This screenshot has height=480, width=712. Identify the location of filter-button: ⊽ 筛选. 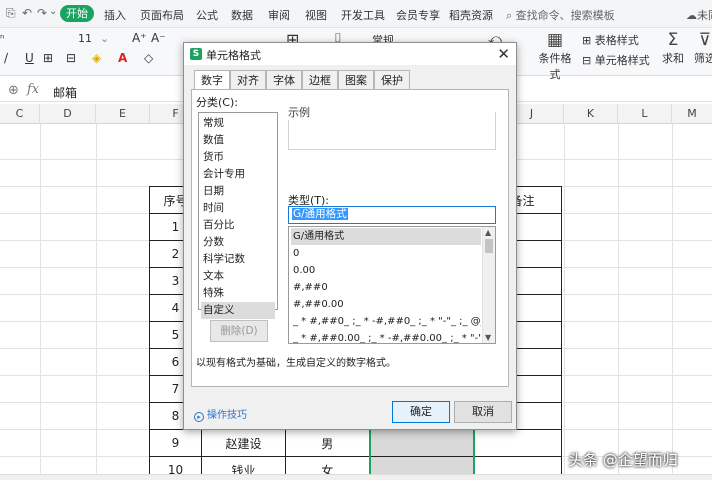
(701, 48).